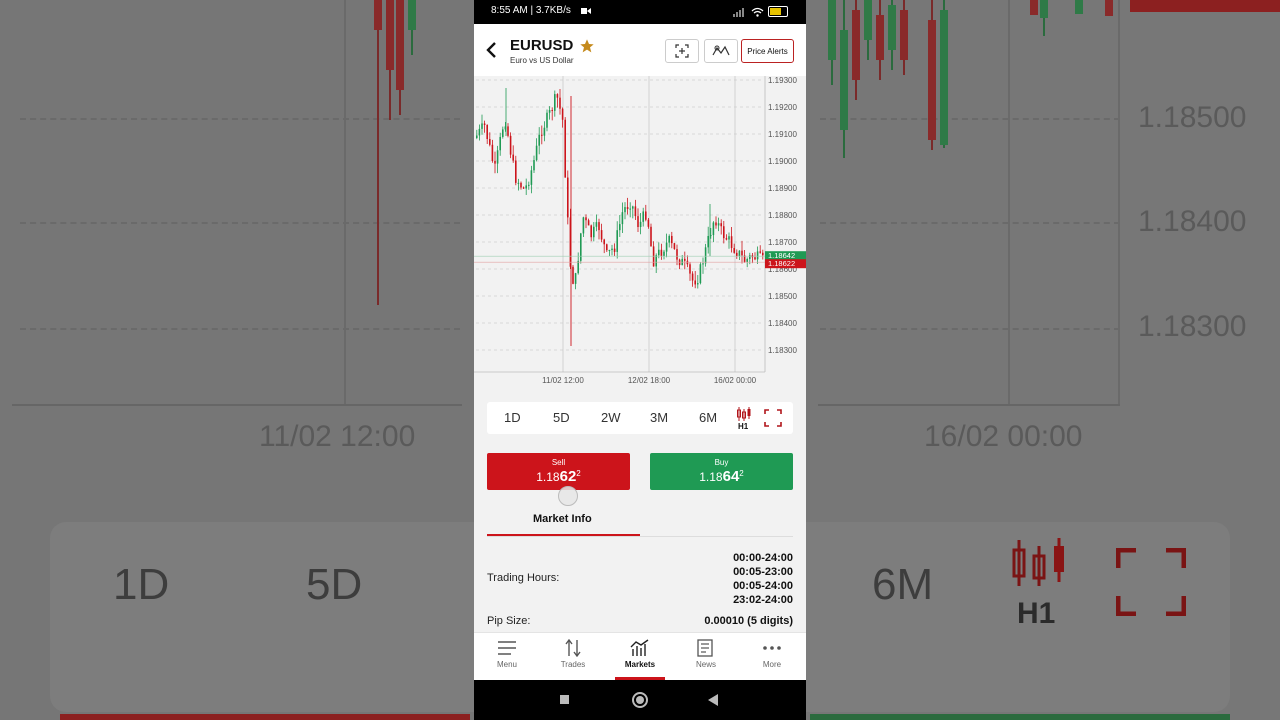 Image resolution: width=1280 pixels, height=720 pixels. Describe the element at coordinates (767, 51) in the screenshot. I see `price-alerts-button: Price Alerts` at that location.